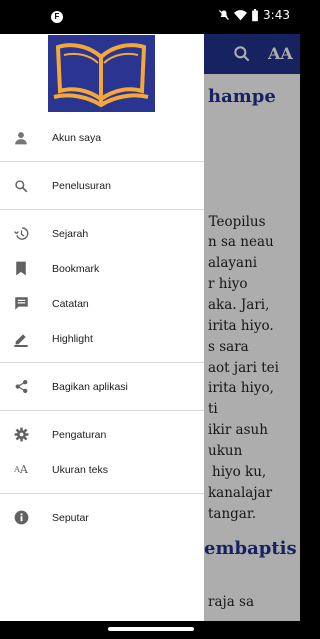 This screenshot has width=320, height=639. What do you see at coordinates (21, 469) in the screenshot?
I see `text-size-icon: AA` at bounding box center [21, 469].